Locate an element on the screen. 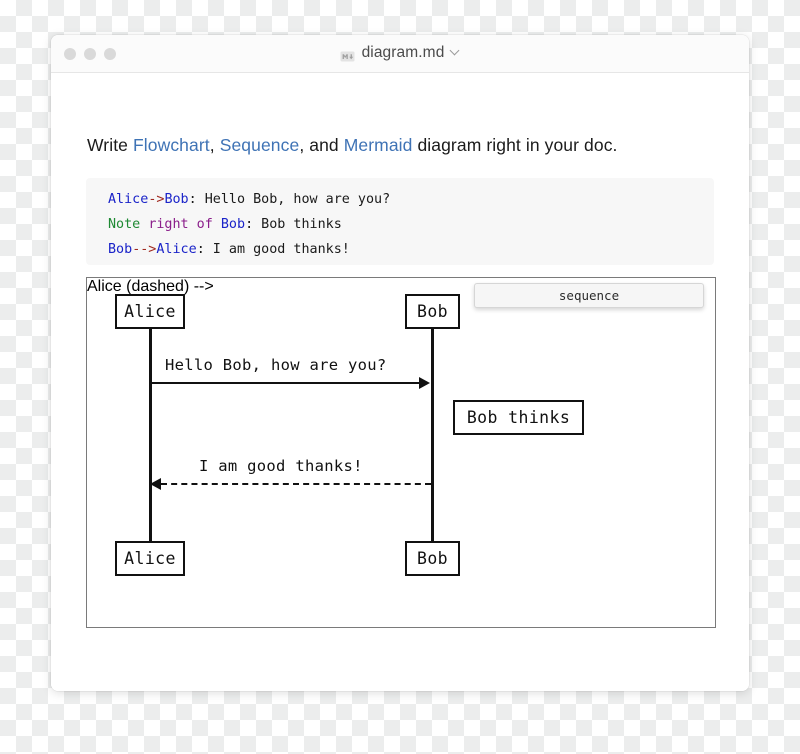  intro-text-3: , and is located at coordinates (321, 145).